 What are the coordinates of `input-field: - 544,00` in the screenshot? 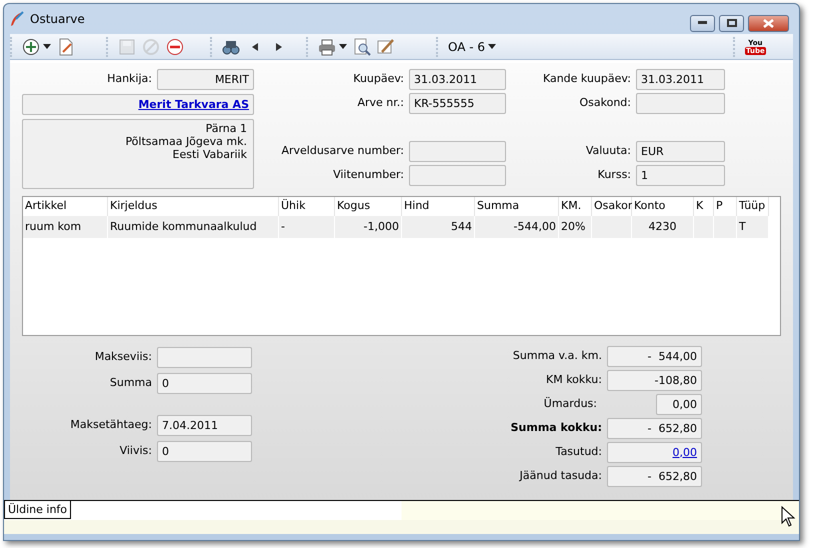 It's located at (654, 356).